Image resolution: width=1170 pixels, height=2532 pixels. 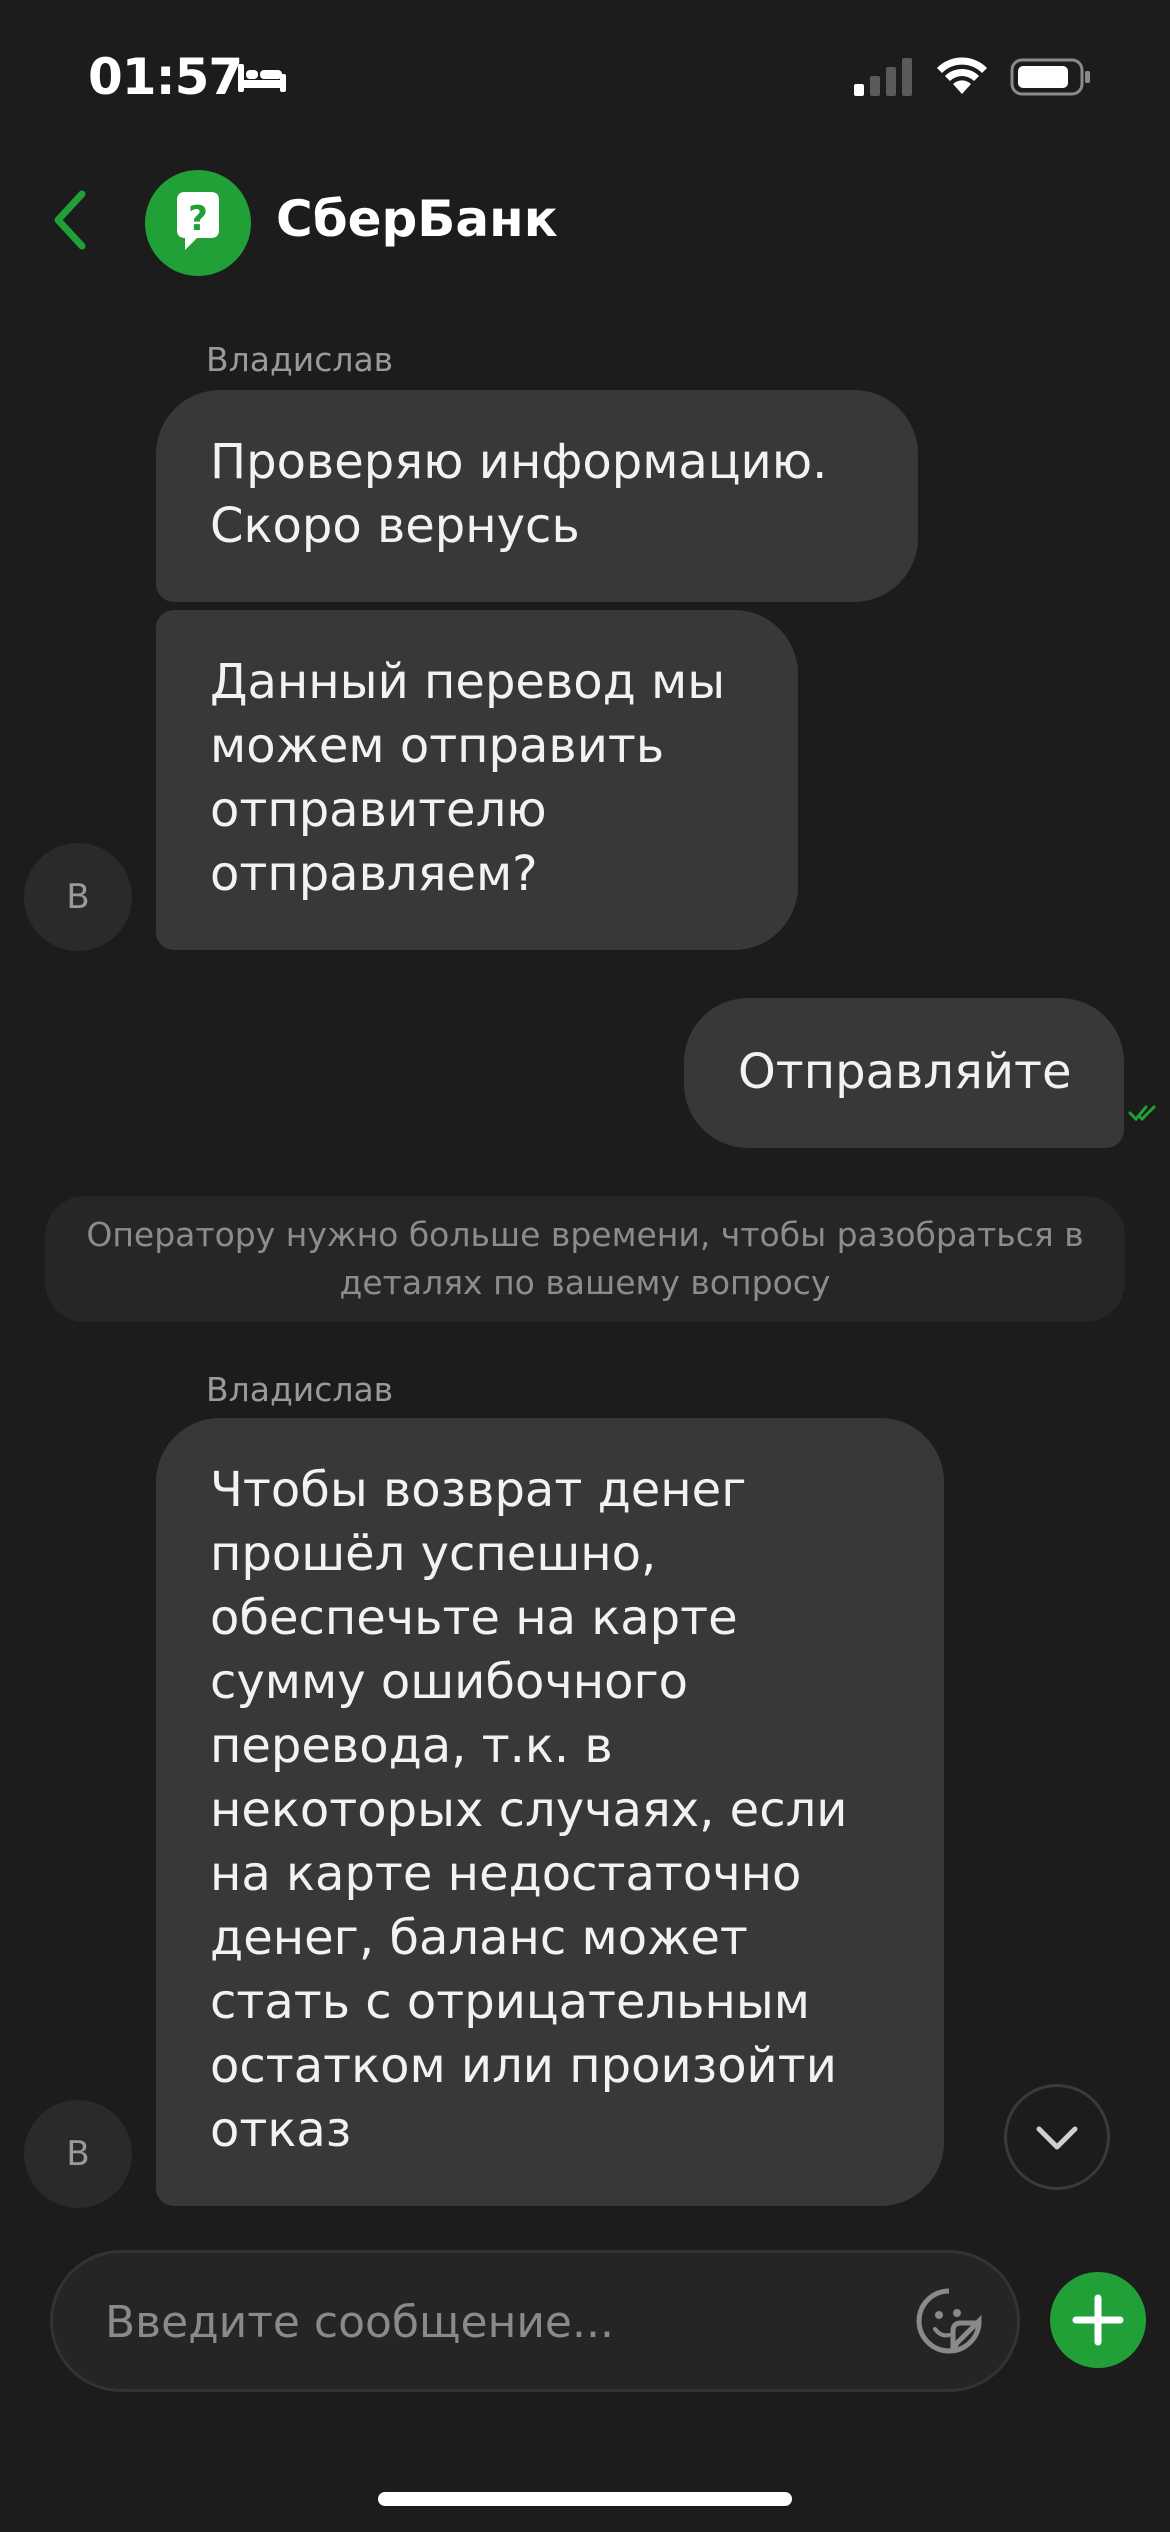 I want to click on question-mark-icon: ?, so click(x=198, y=221).